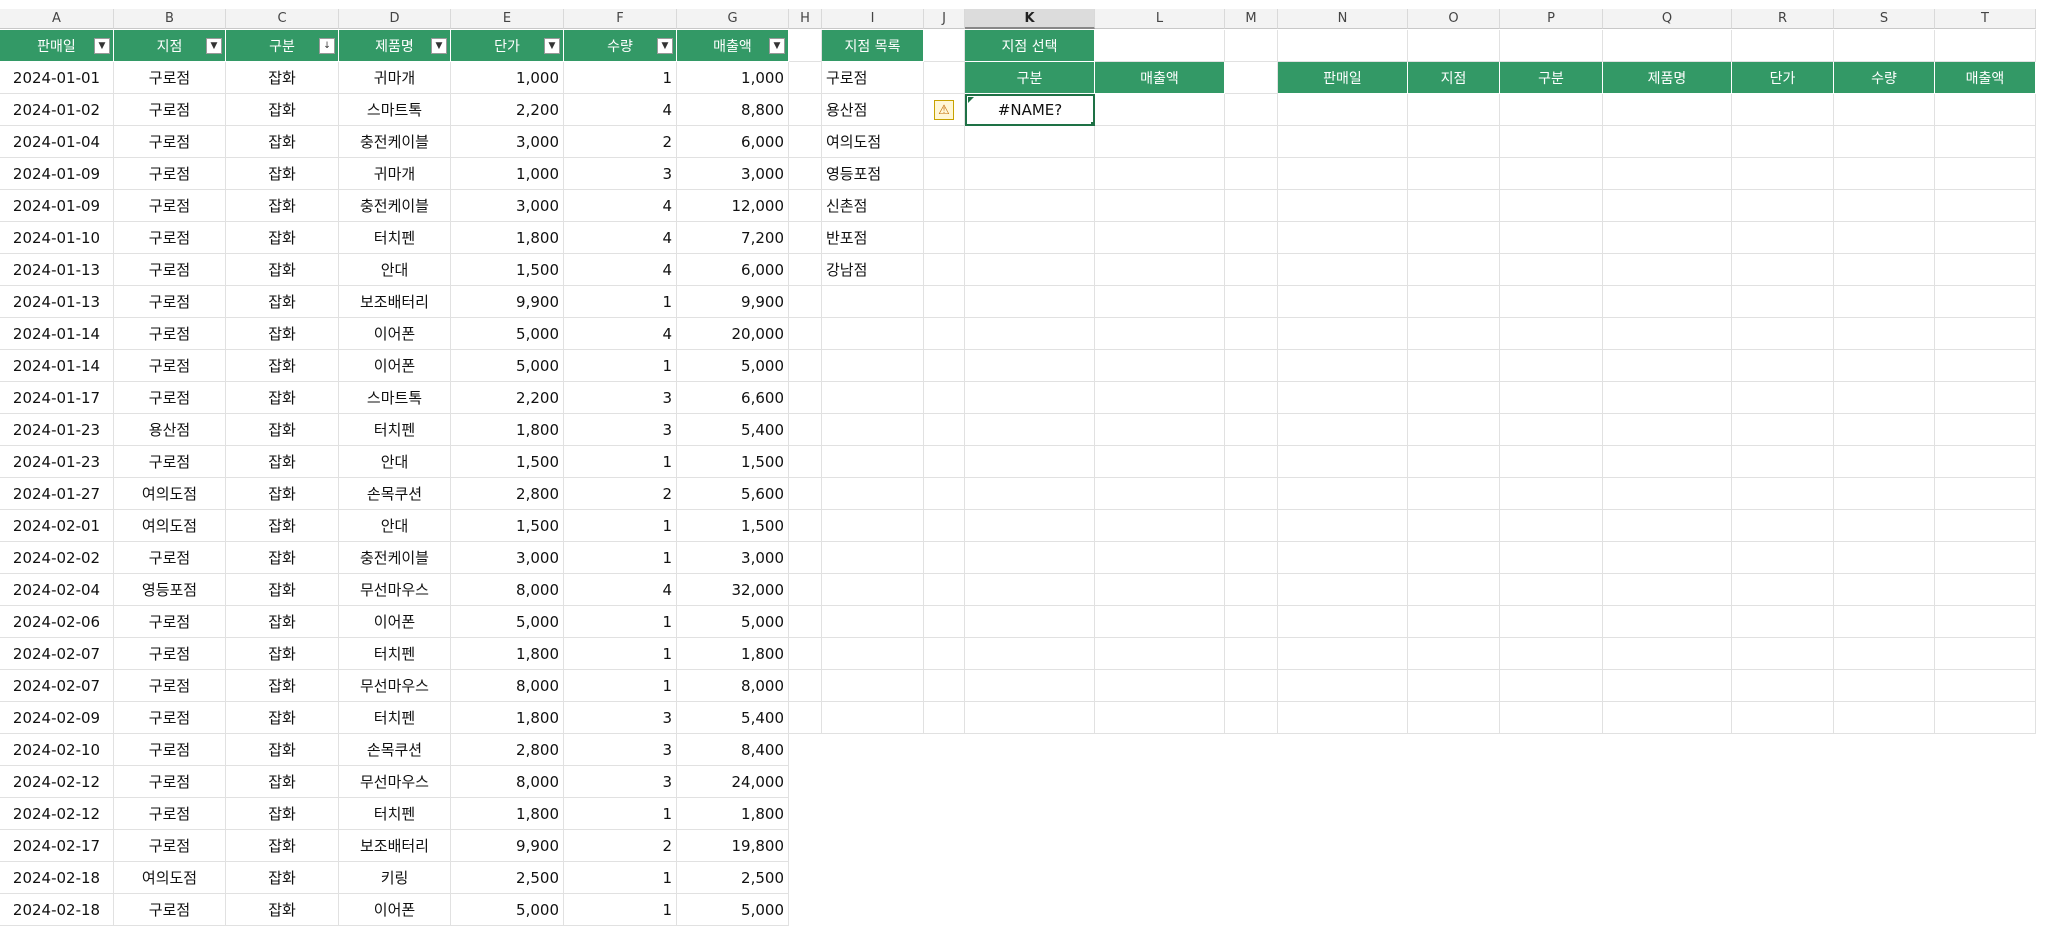 The width and height of the screenshot is (2051, 939). What do you see at coordinates (507, 19) in the screenshot?
I see `column-header-e: E` at bounding box center [507, 19].